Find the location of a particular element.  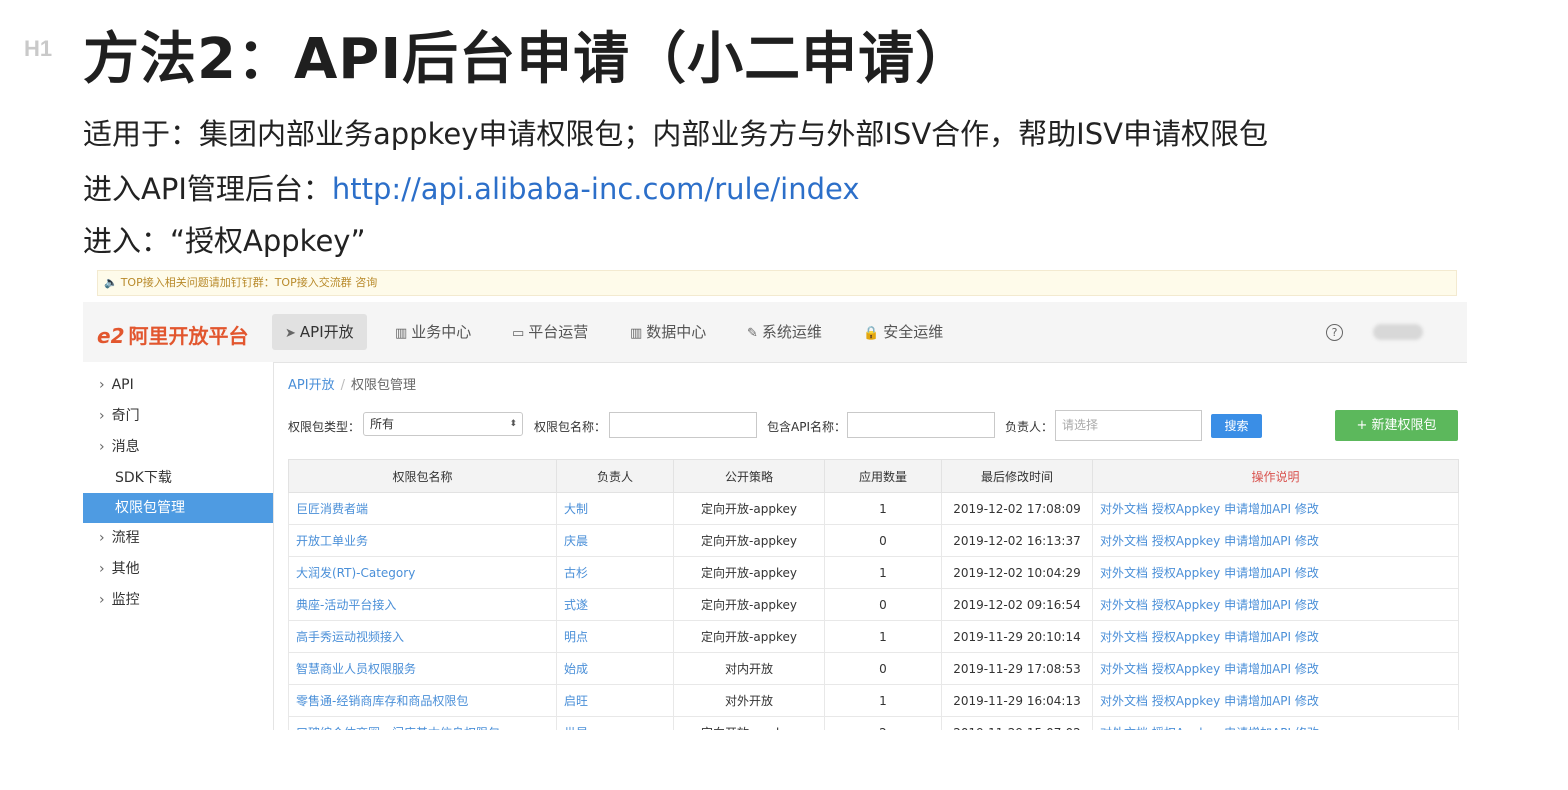

modified-time-cell: 2019-12-02 09:16:54 is located at coordinates (1017, 604).